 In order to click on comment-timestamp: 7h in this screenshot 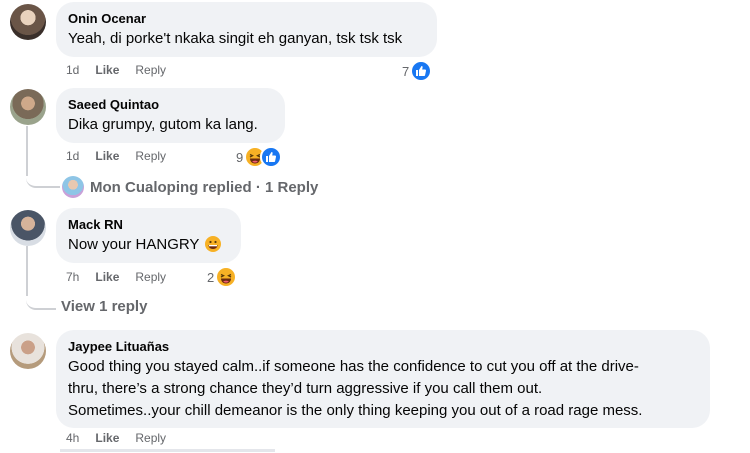, I will do `click(72, 277)`.